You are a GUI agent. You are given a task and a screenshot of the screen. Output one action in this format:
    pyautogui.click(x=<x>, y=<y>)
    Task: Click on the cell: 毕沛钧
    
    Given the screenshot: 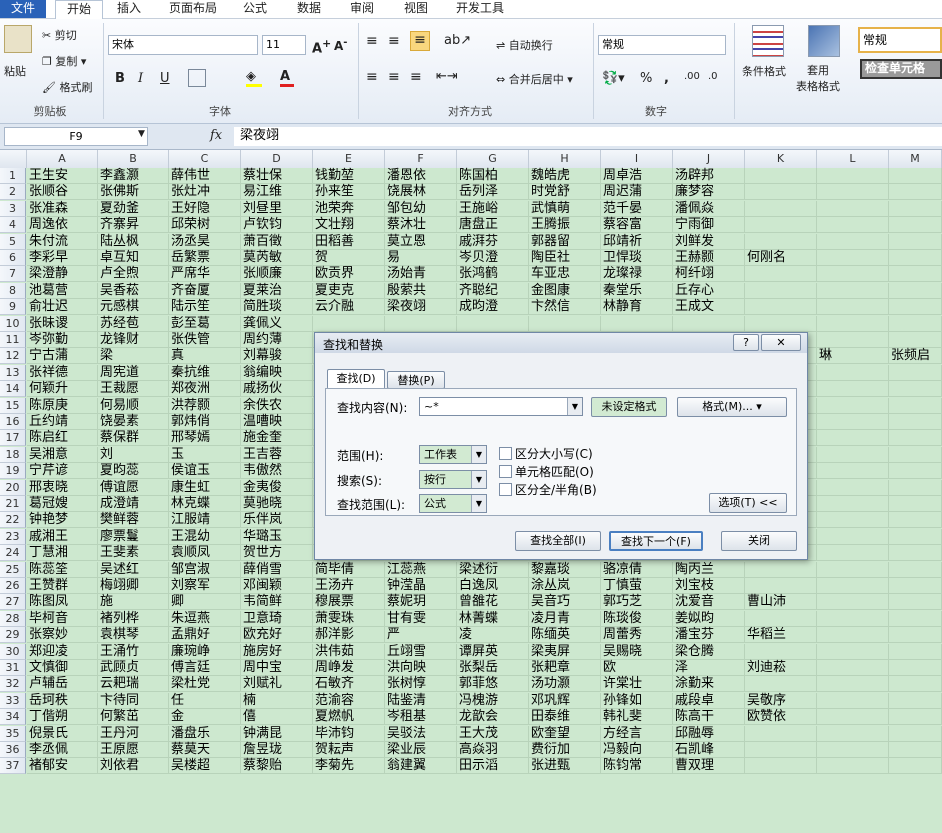 What is the action you would take?
    pyautogui.click(x=349, y=733)
    